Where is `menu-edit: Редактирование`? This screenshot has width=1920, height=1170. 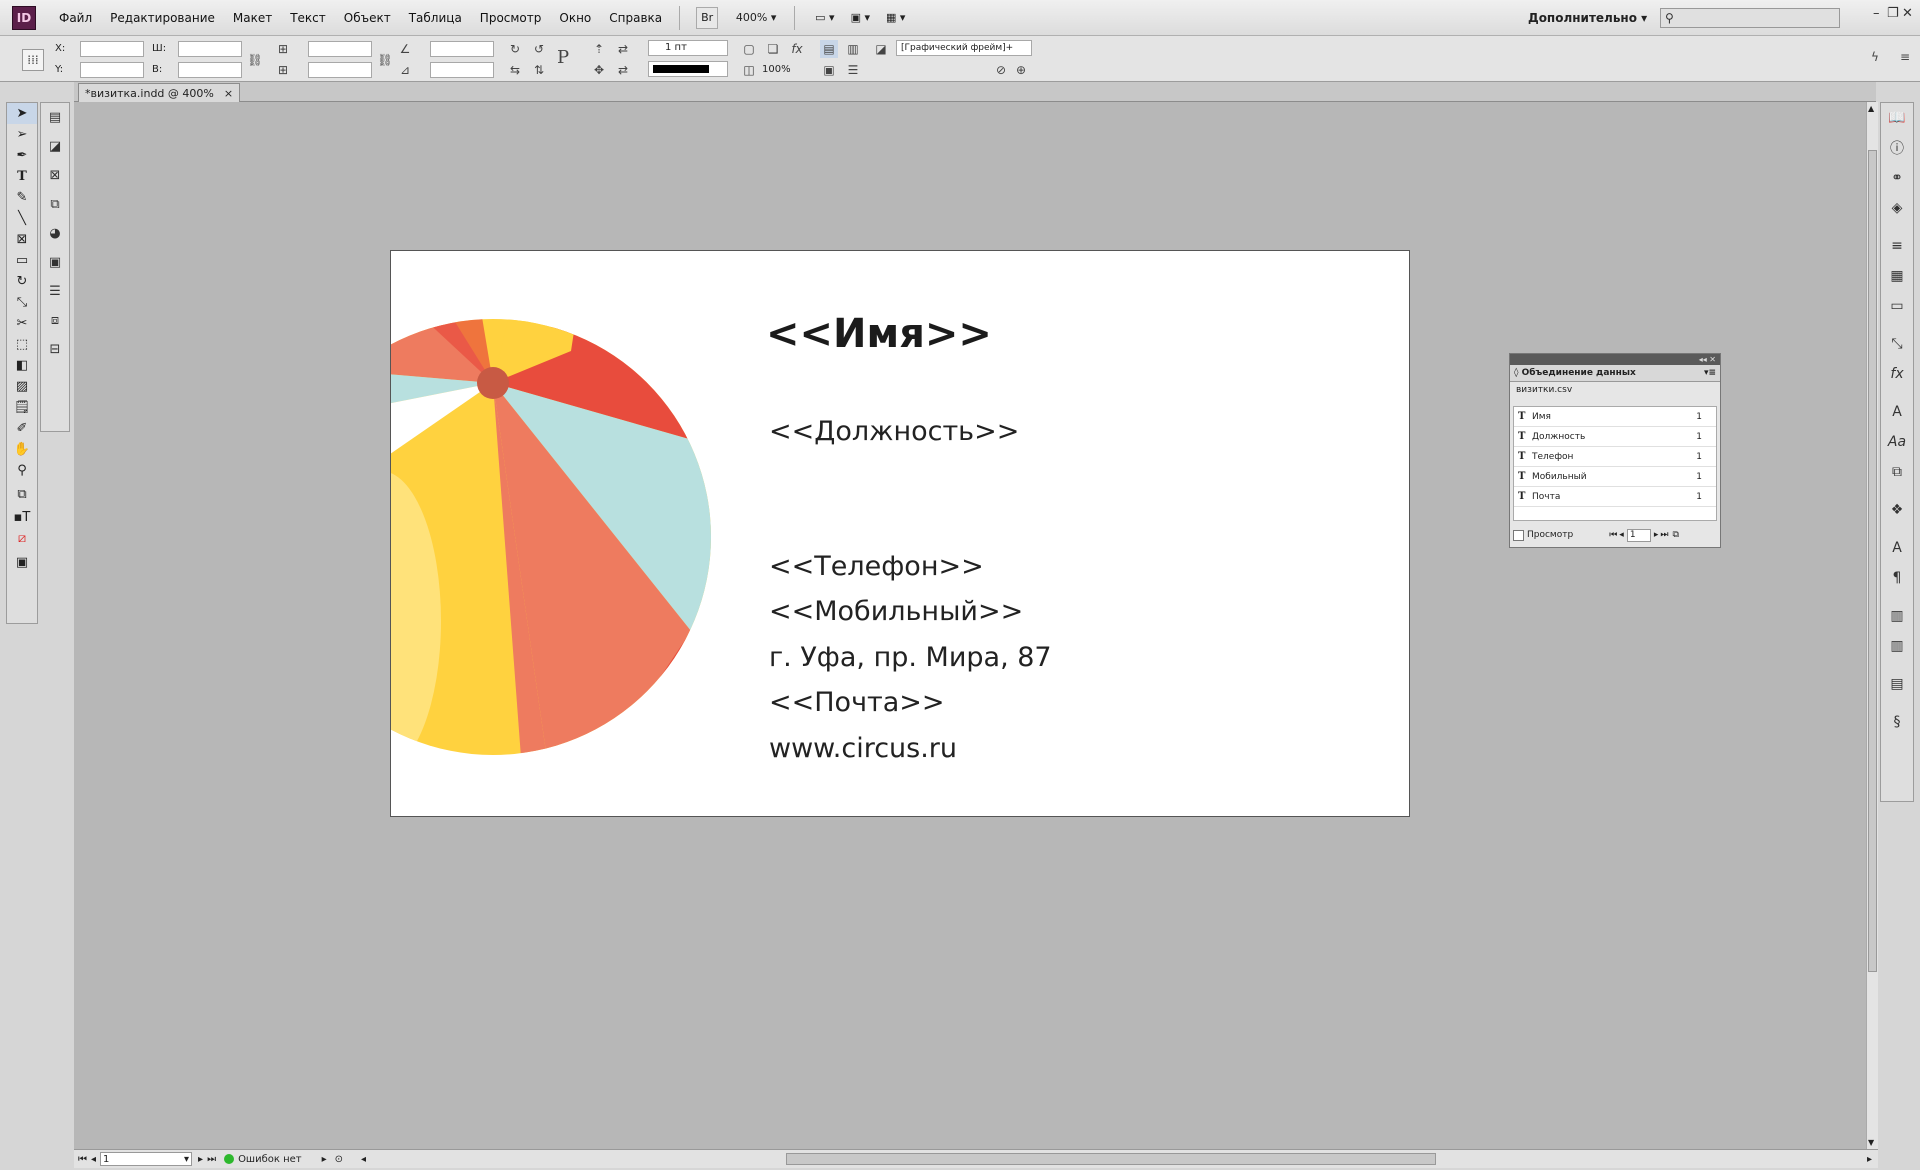 menu-edit: Редактирование is located at coordinates (162, 18).